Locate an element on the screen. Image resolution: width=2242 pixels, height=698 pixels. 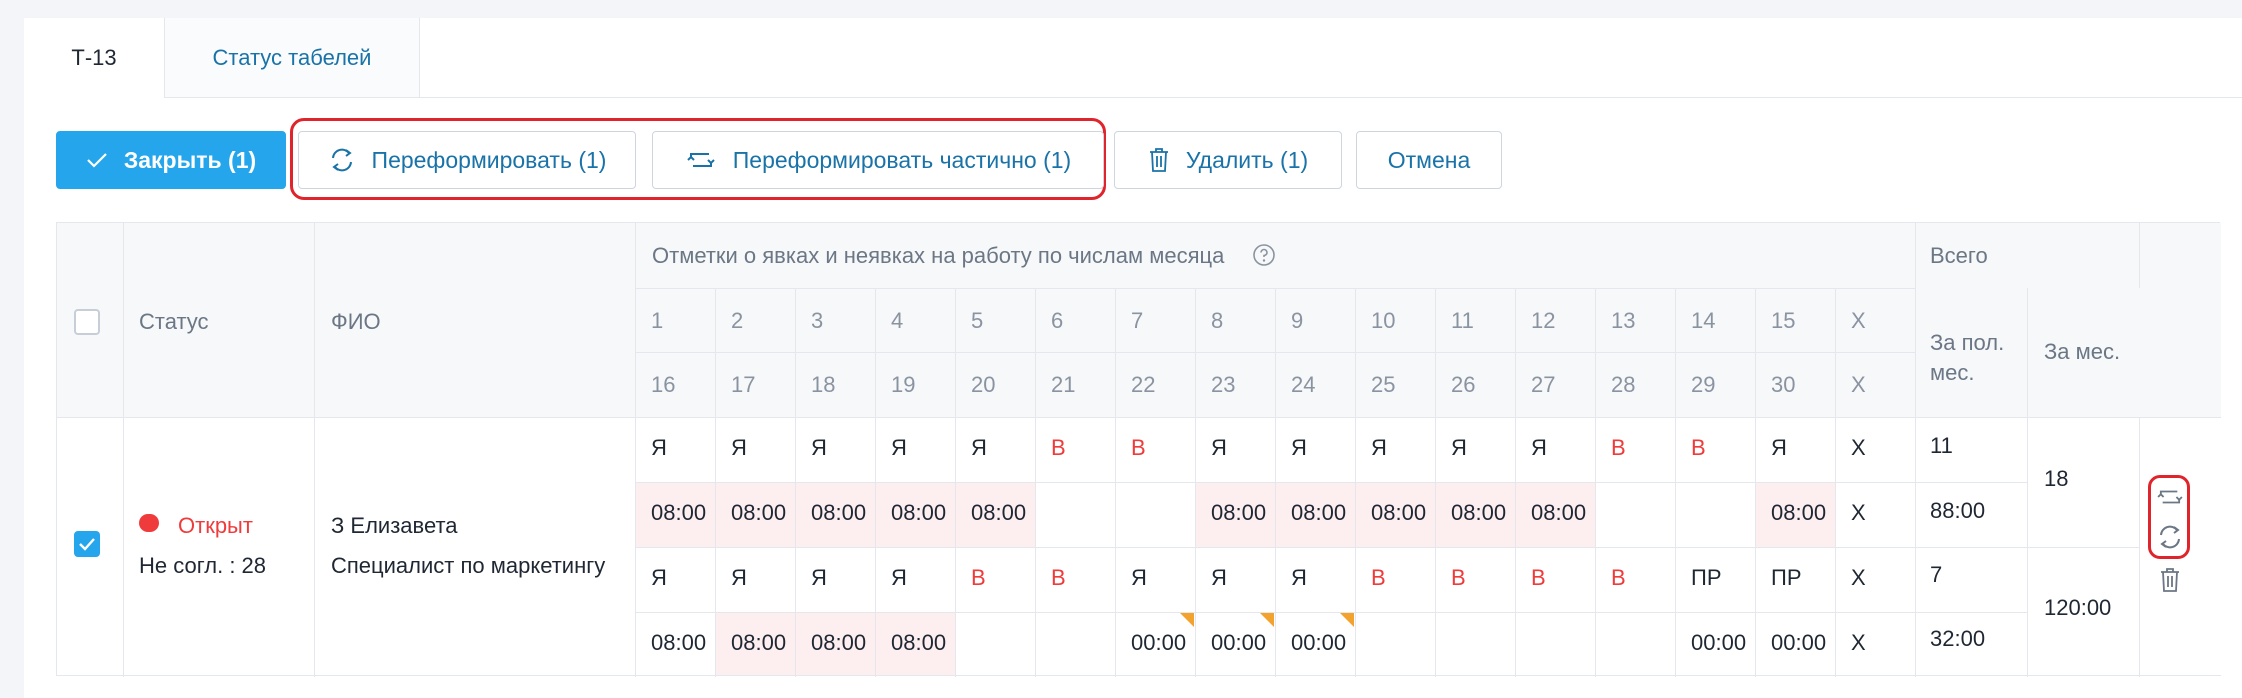
half-month-column-header: За пол. мес. is located at coordinates (1967, 357).